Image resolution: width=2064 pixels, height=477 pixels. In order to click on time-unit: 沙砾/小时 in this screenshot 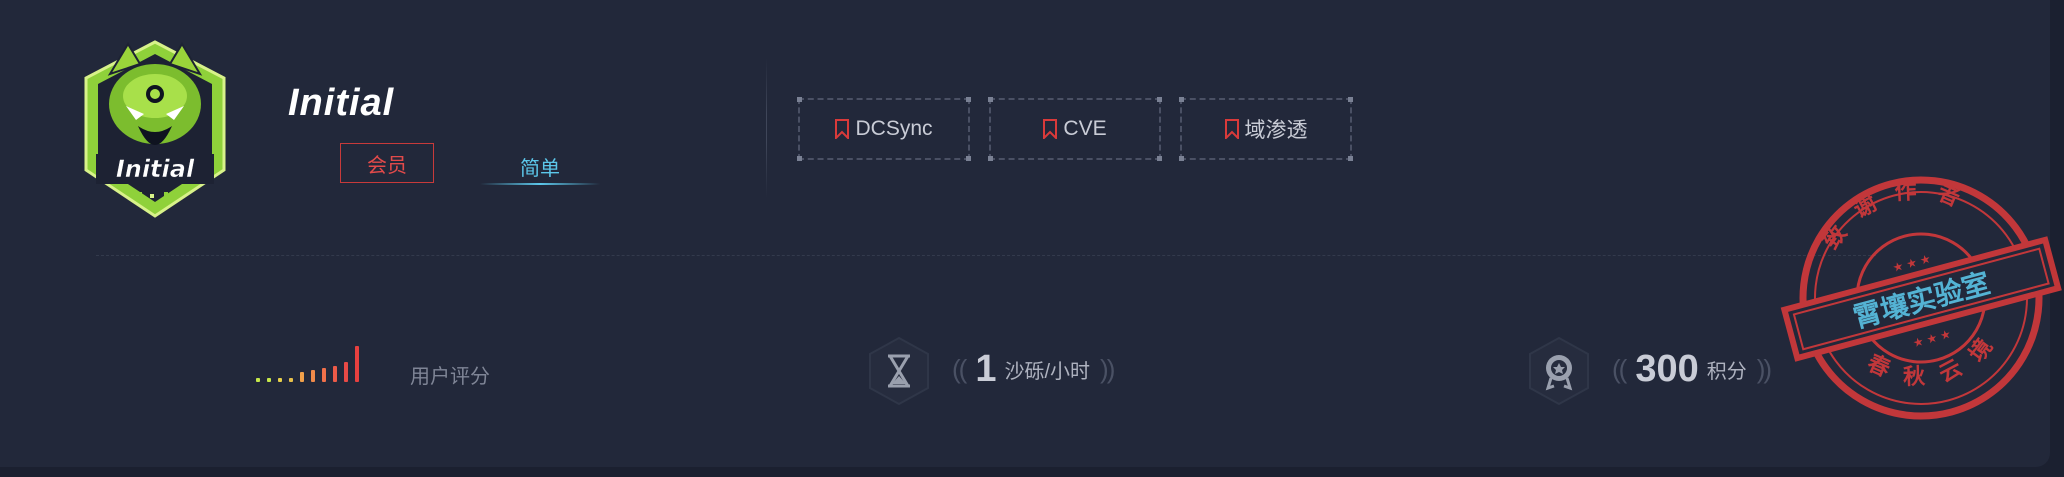, I will do `click(1047, 372)`.